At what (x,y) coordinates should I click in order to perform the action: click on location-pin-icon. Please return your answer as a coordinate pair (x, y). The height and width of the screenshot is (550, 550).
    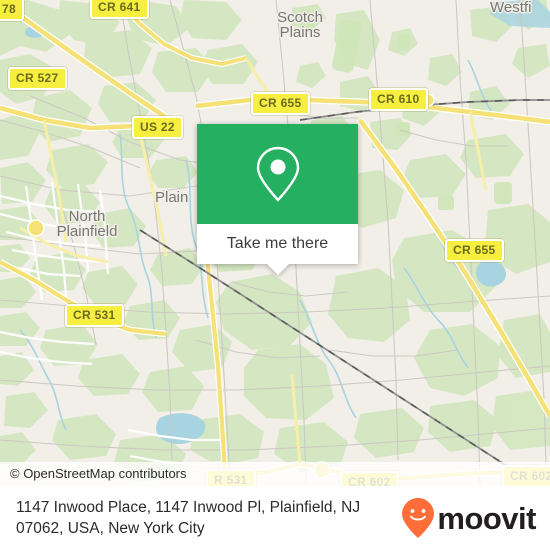
    Looking at the image, I should click on (277, 174).